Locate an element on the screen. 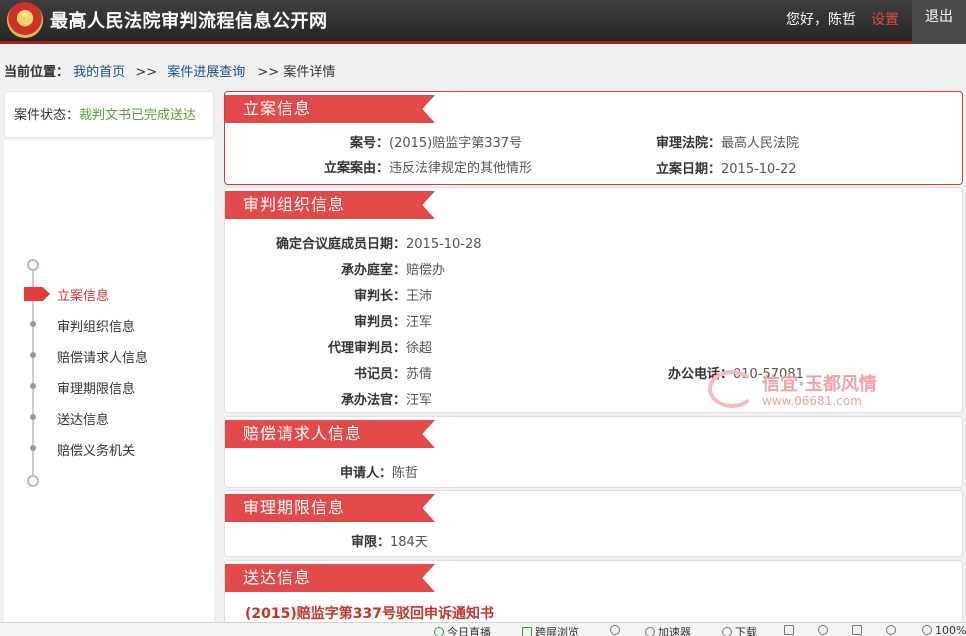  statusbar-live: 今日直播 is located at coordinates (462, 630).